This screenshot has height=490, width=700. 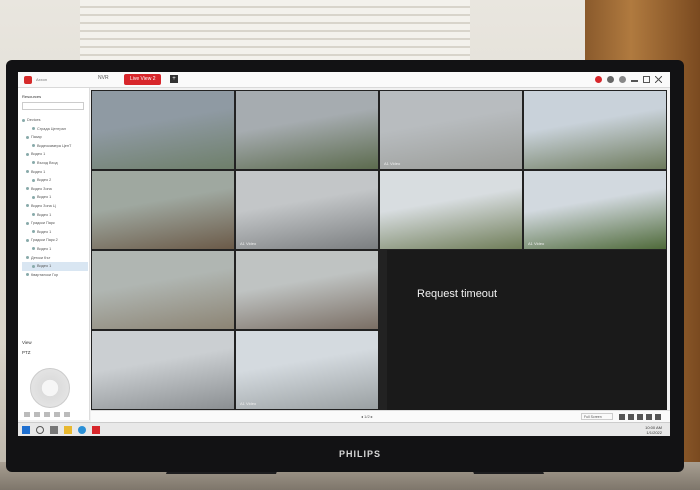 I want to click on monitor-brand-logo: PHILIPS, so click(x=359, y=454).